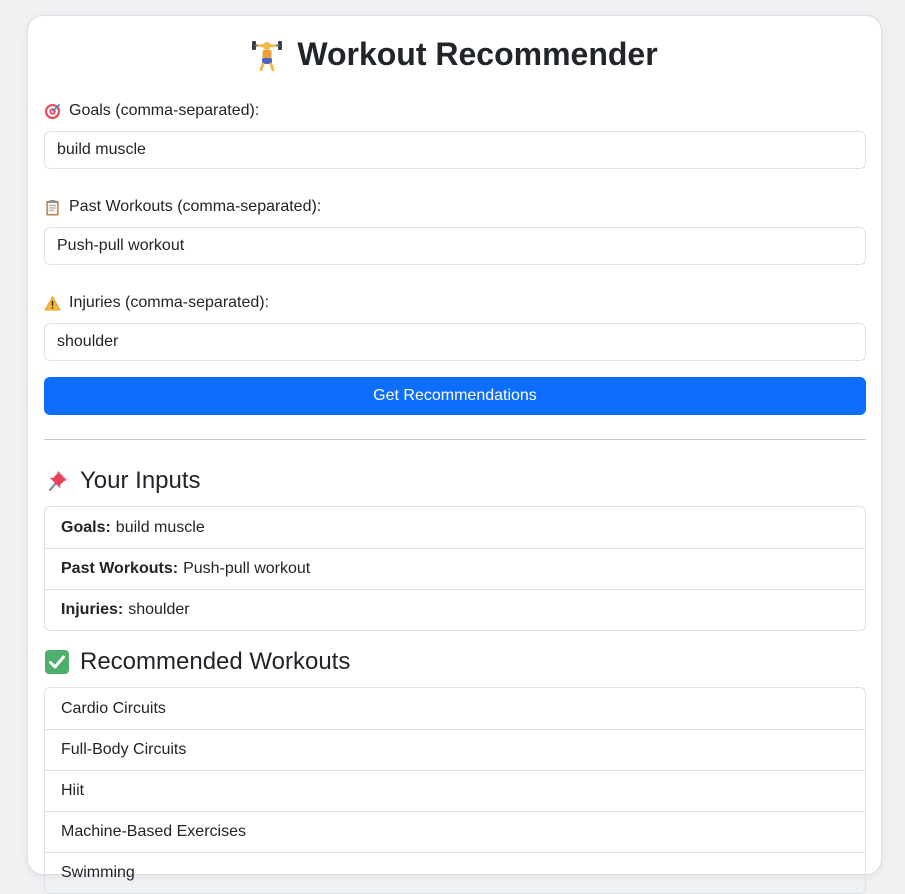 This screenshot has height=894, width=905. I want to click on inputs-row-key: Goals:, so click(86, 527).